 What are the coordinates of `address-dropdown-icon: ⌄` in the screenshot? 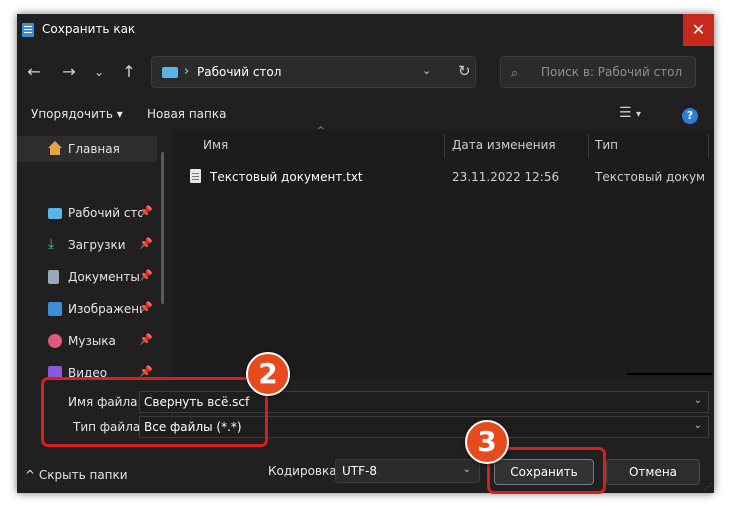 It's located at (426, 70).